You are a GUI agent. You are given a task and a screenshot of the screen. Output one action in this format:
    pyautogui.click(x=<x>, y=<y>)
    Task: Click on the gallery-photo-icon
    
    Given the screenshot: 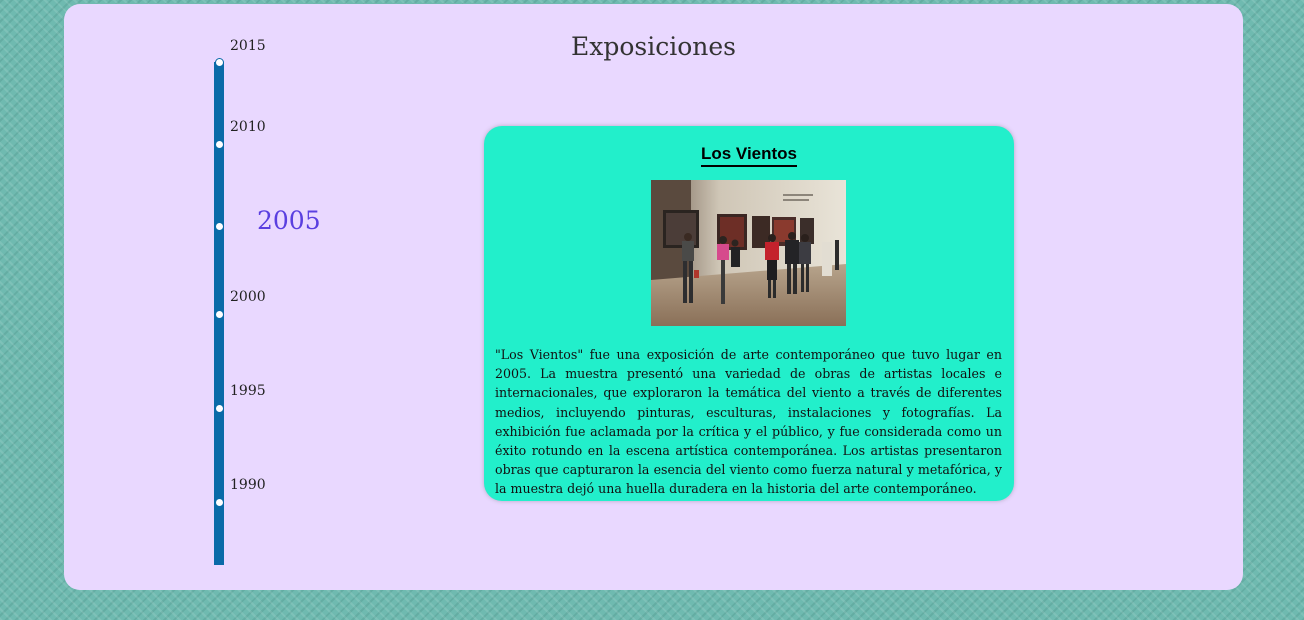 What is the action you would take?
    pyautogui.click(x=748, y=253)
    